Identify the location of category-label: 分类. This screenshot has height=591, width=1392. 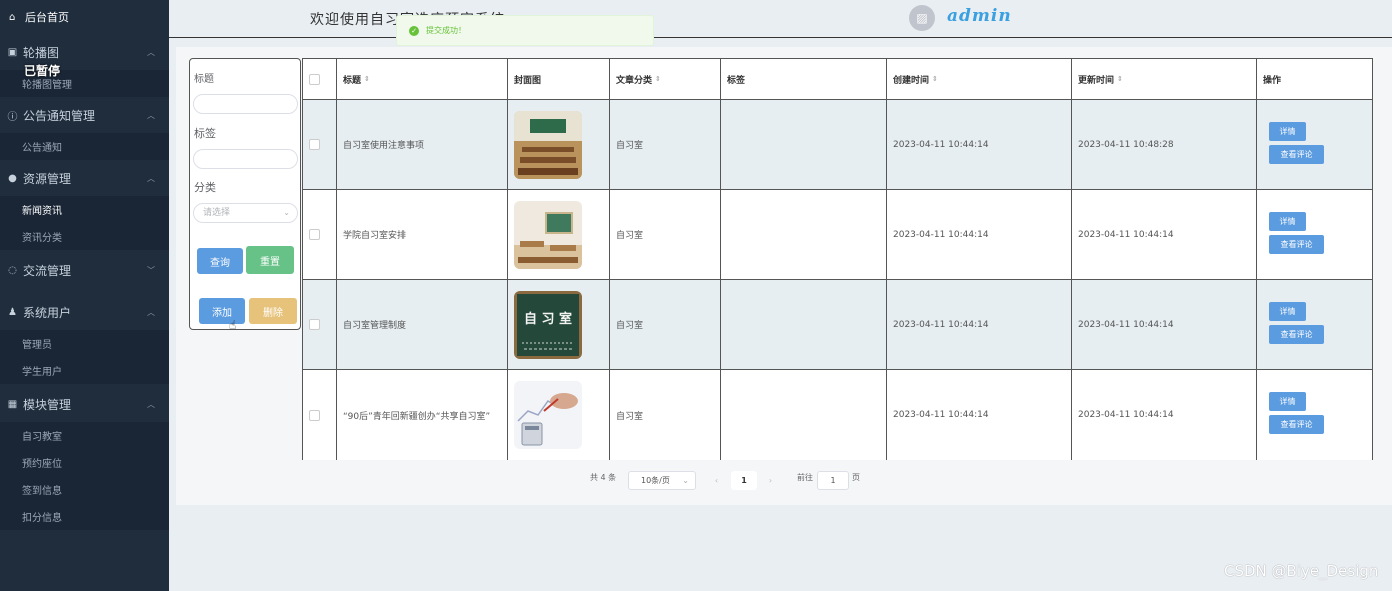
(205, 187).